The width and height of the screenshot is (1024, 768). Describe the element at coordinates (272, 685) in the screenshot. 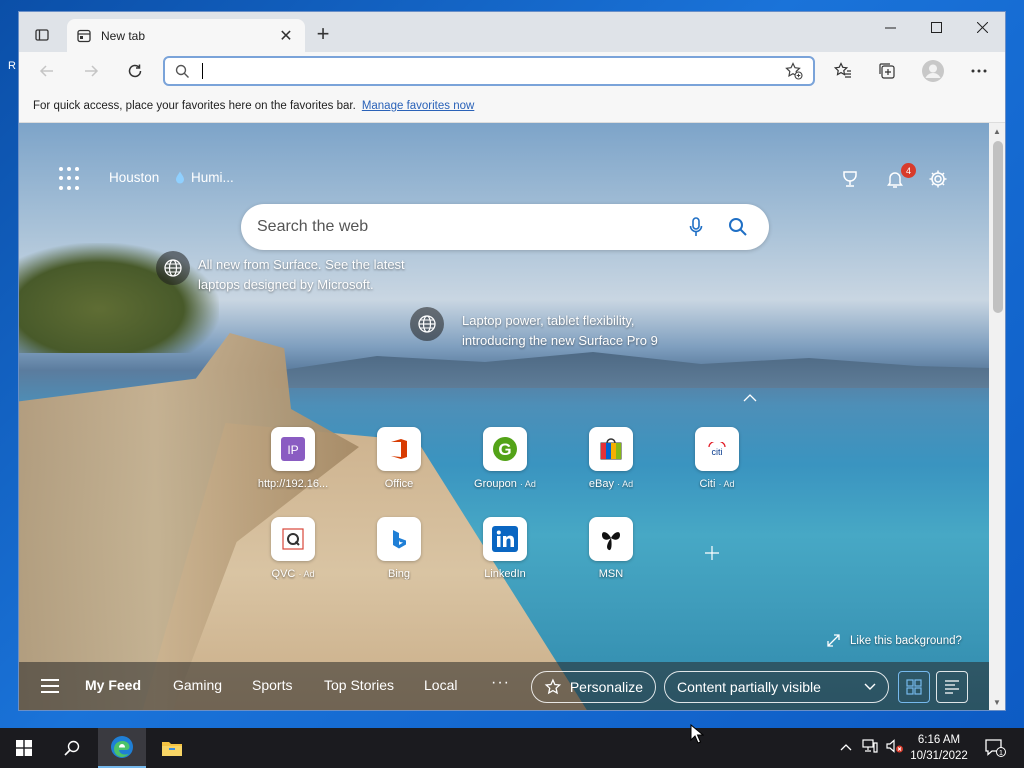

I see `feed-tab-sports: Sports` at that location.